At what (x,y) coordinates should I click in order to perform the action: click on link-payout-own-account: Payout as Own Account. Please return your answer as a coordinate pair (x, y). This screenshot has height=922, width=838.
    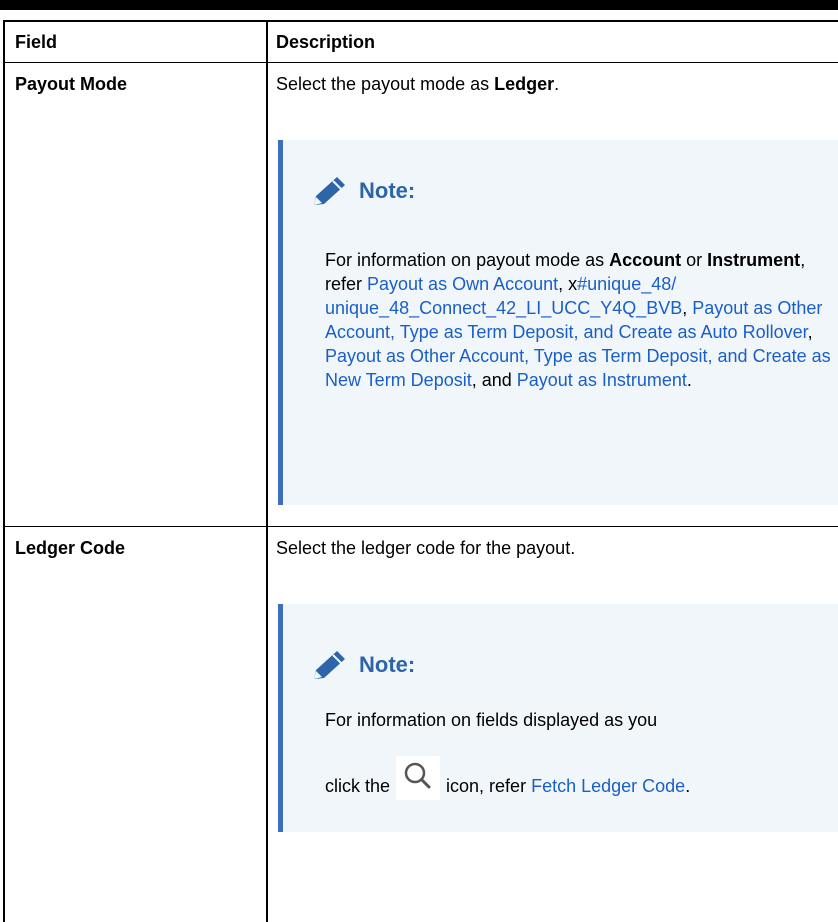
    Looking at the image, I should click on (462, 284).